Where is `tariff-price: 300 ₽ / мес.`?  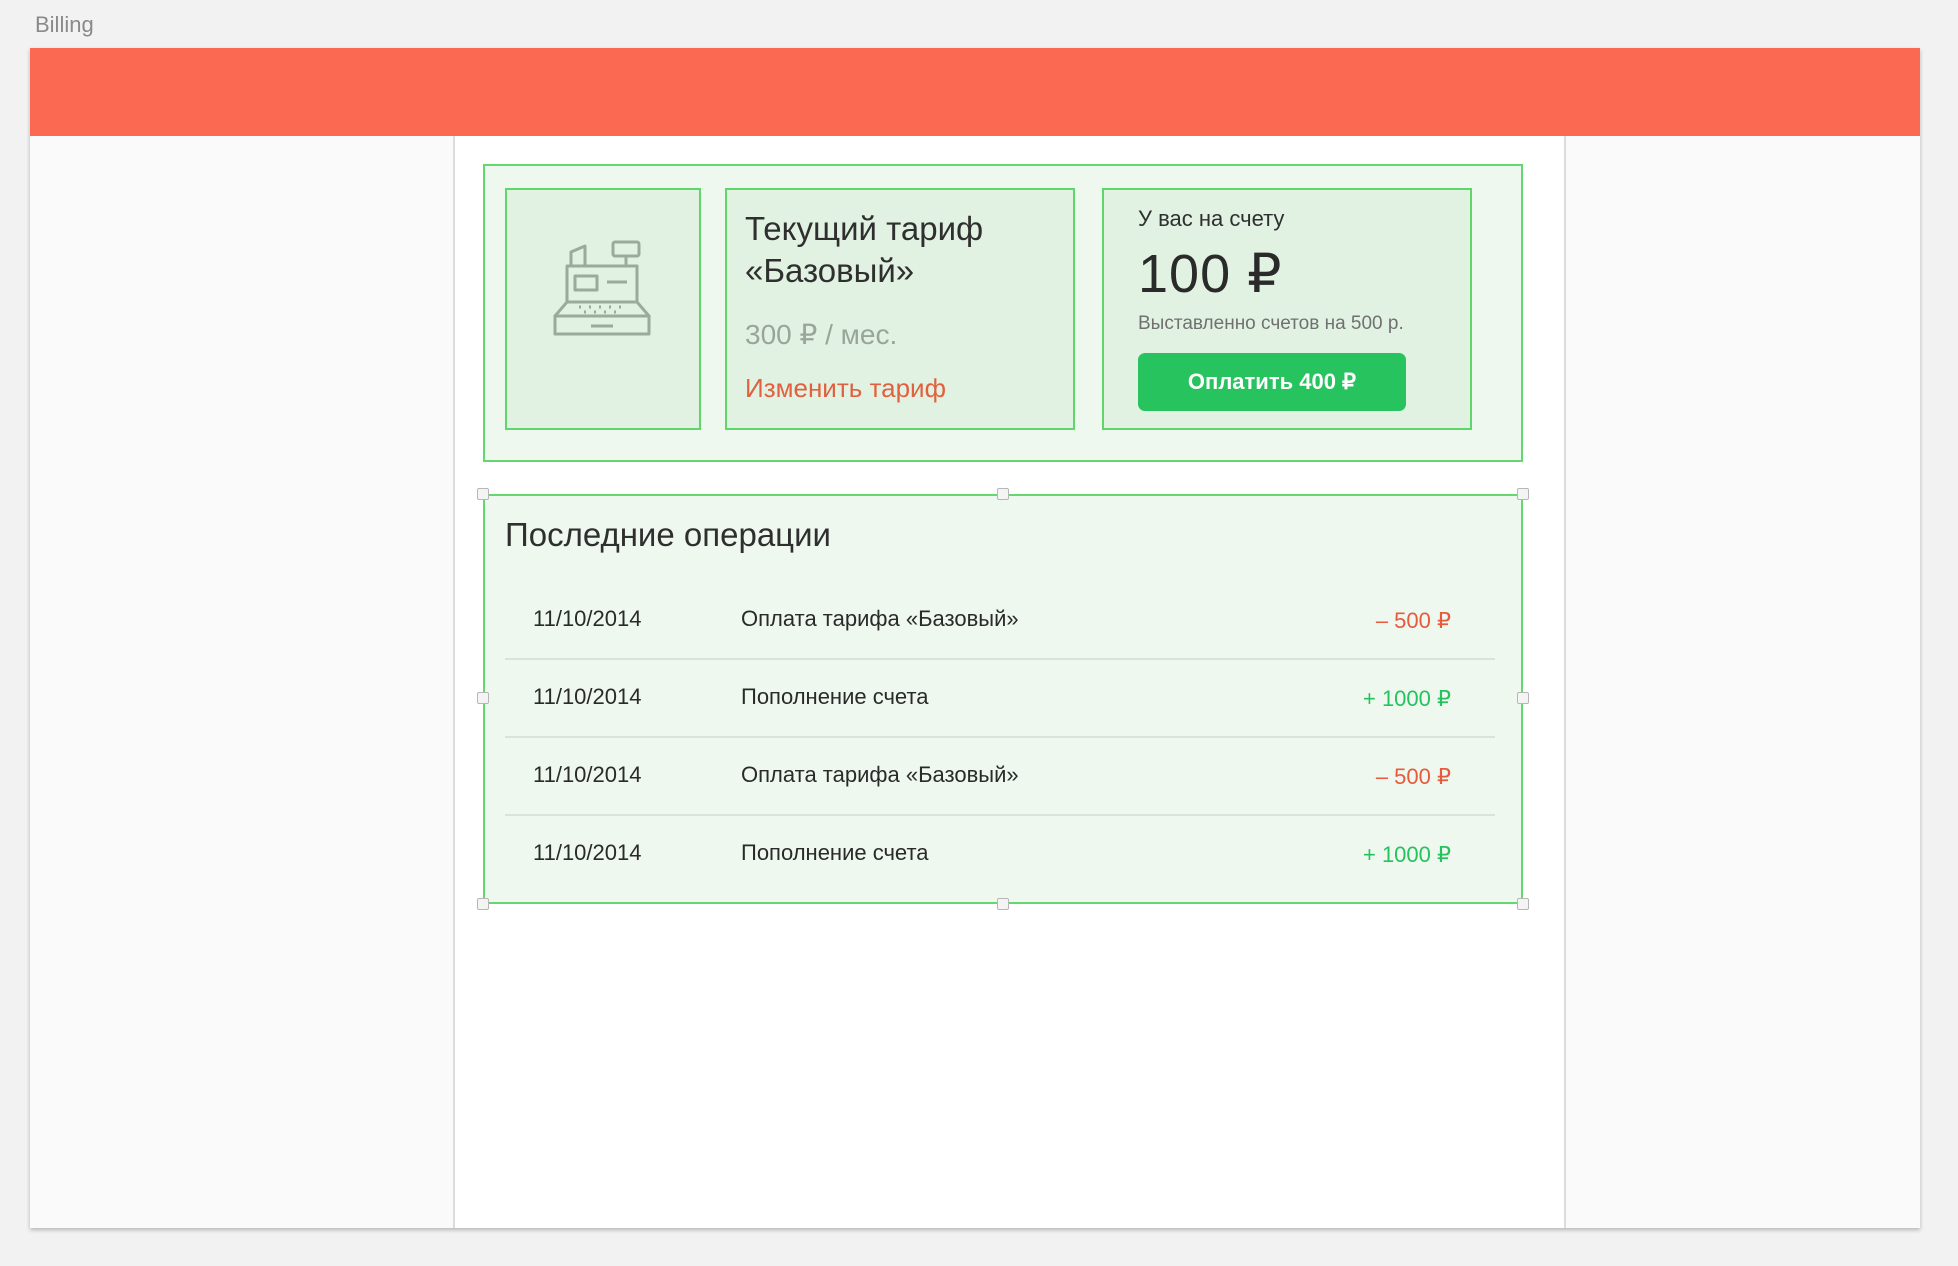 tariff-price: 300 ₽ / мес. is located at coordinates (821, 334).